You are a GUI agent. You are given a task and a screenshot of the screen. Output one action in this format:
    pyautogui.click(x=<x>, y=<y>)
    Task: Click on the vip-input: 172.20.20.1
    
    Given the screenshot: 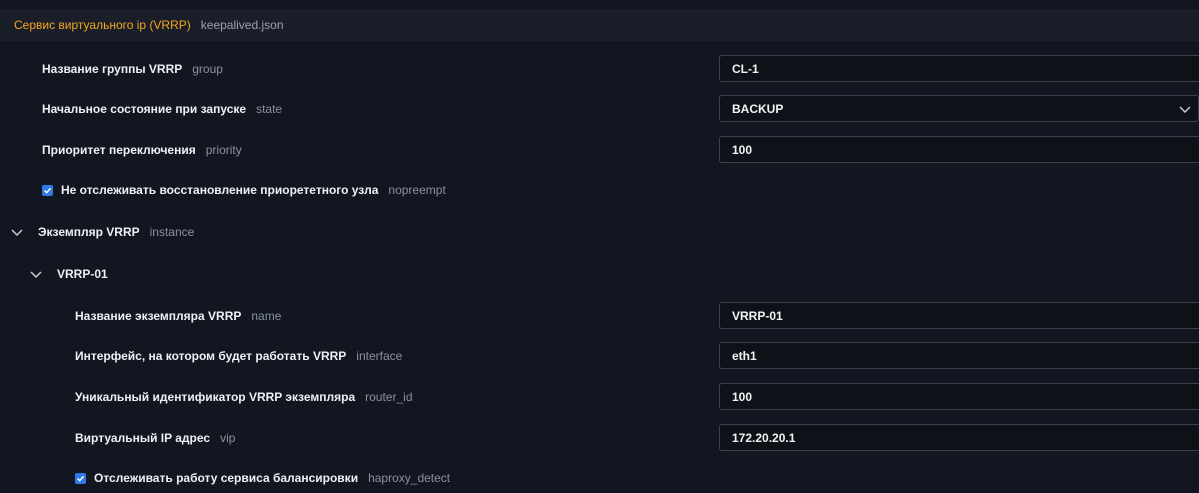 What is the action you would take?
    pyautogui.click(x=959, y=437)
    